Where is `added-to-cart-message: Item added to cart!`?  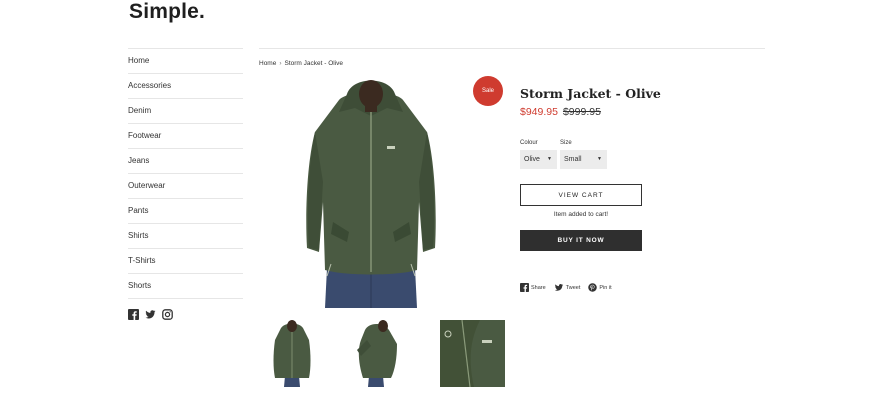
added-to-cart-message: Item added to cart! is located at coordinates (581, 214).